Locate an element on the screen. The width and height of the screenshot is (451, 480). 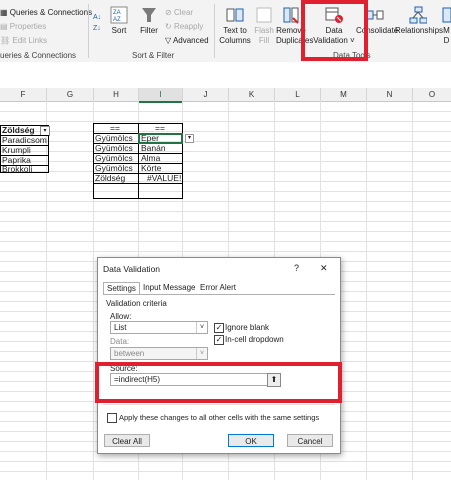
tab-divider is located at coordinates (219, 294).